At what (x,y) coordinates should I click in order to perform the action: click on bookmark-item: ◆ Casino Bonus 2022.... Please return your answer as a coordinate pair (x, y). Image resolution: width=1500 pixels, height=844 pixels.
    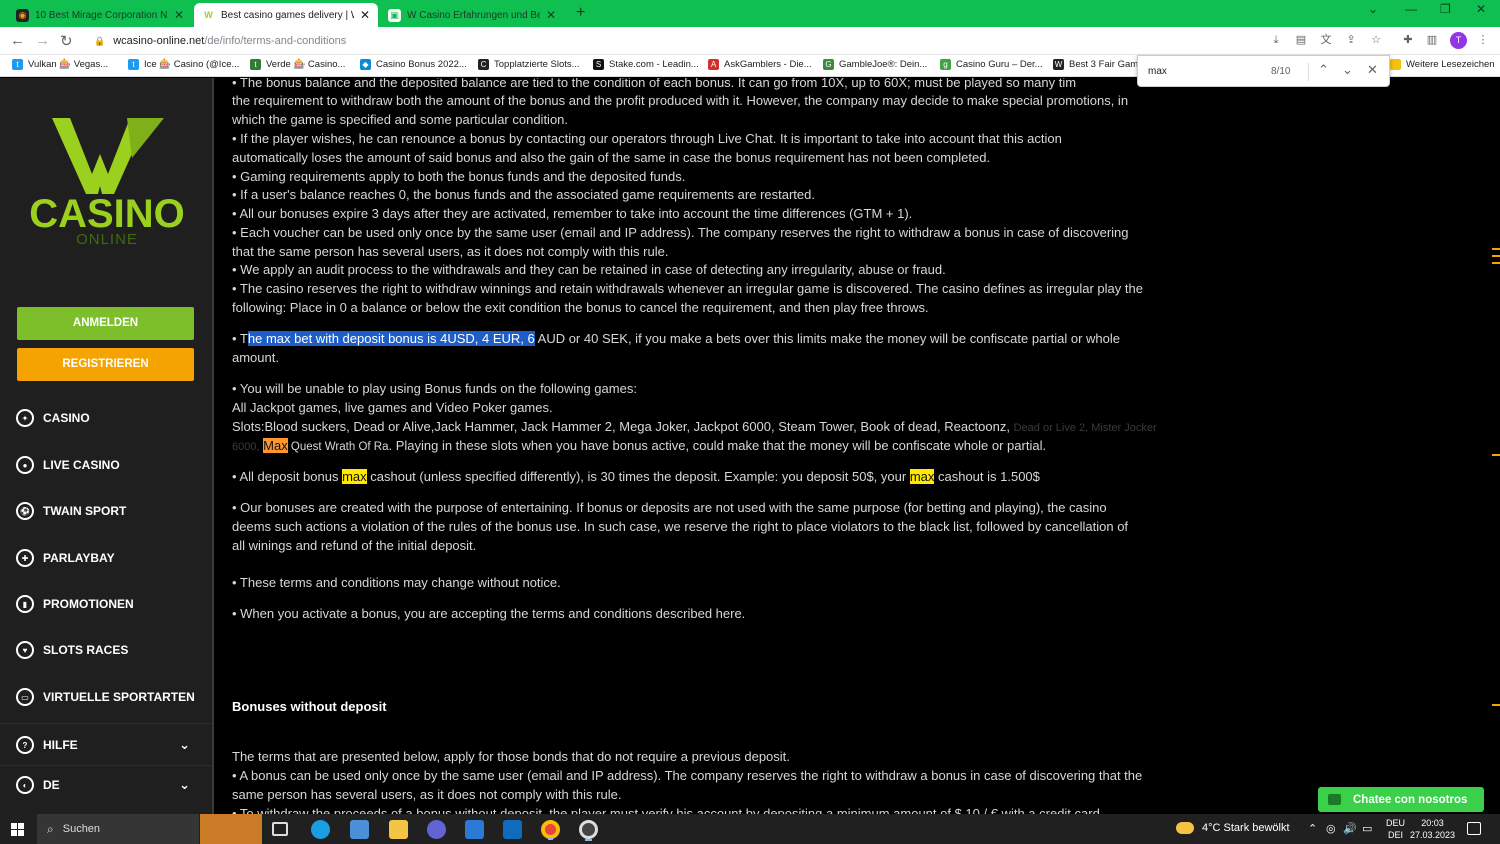
    Looking at the image, I should click on (413, 64).